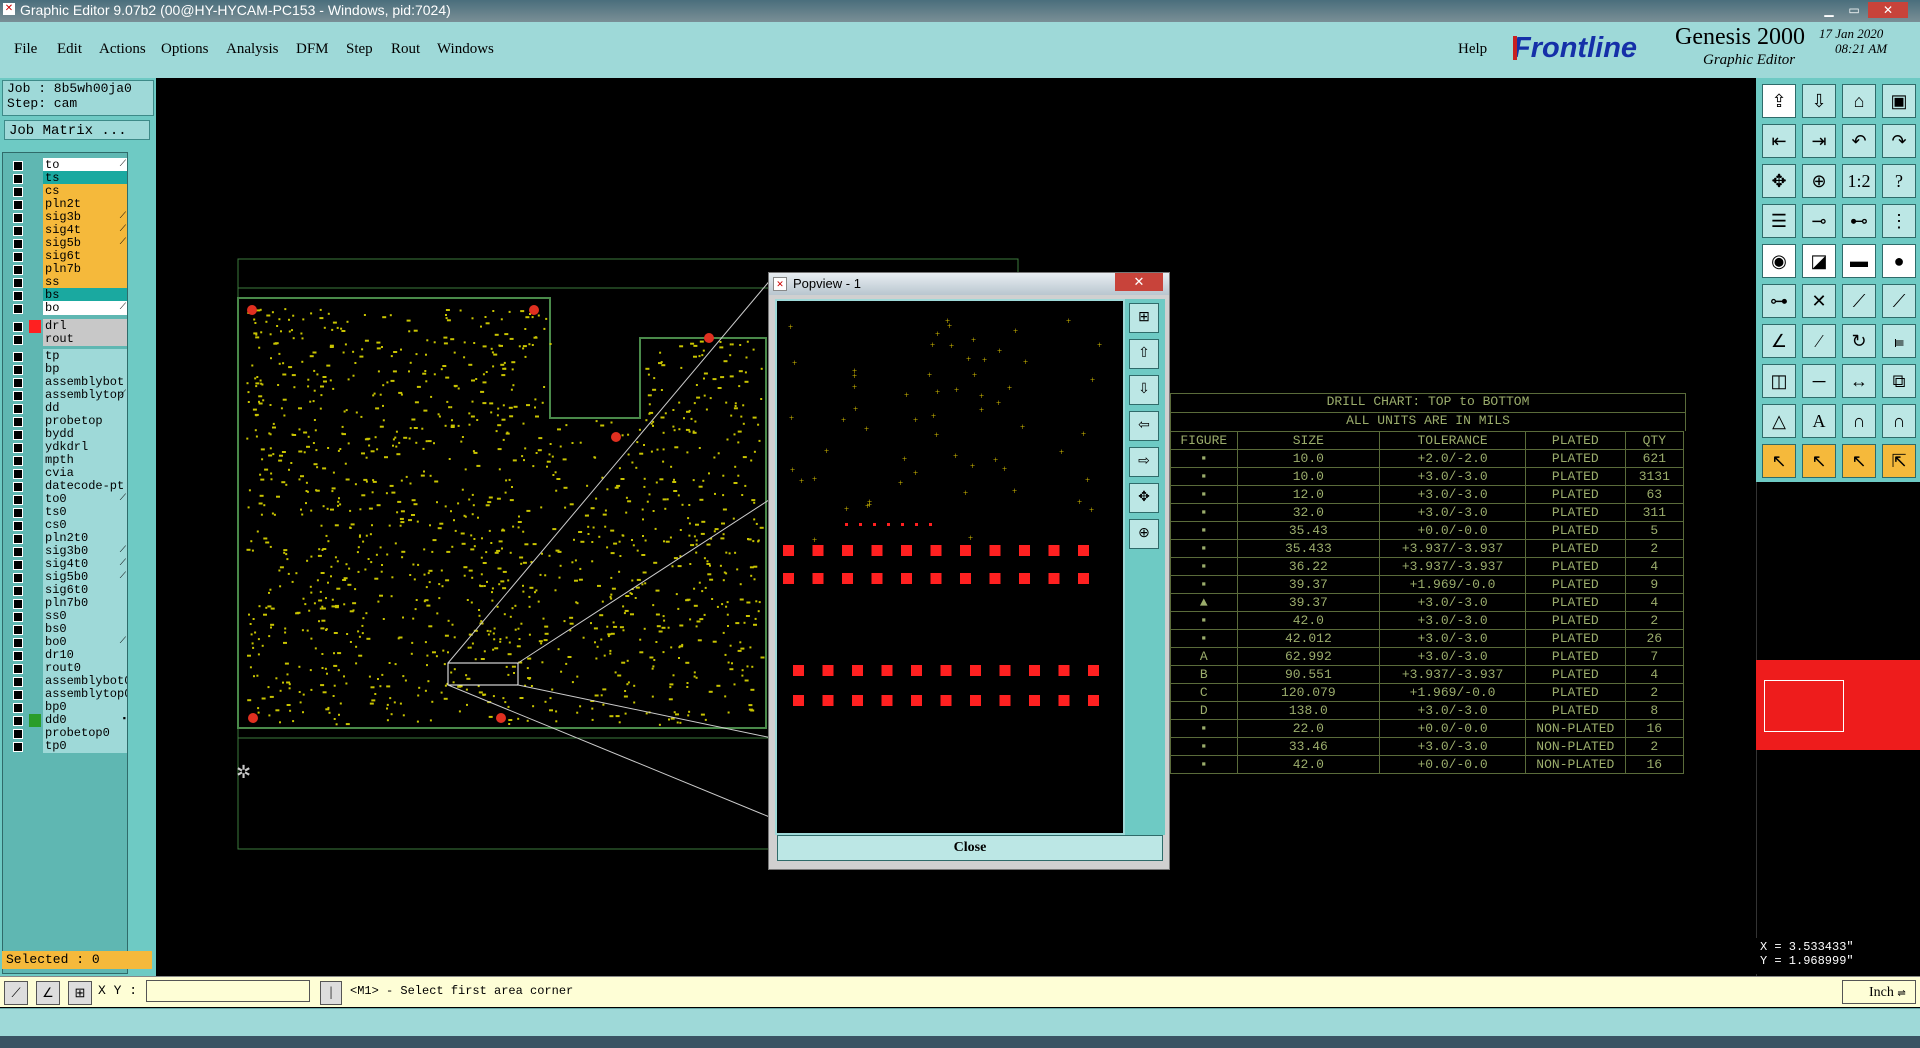 The image size is (1920, 1048). What do you see at coordinates (85, 733) in the screenshot?
I see `layer-name: probetop0` at bounding box center [85, 733].